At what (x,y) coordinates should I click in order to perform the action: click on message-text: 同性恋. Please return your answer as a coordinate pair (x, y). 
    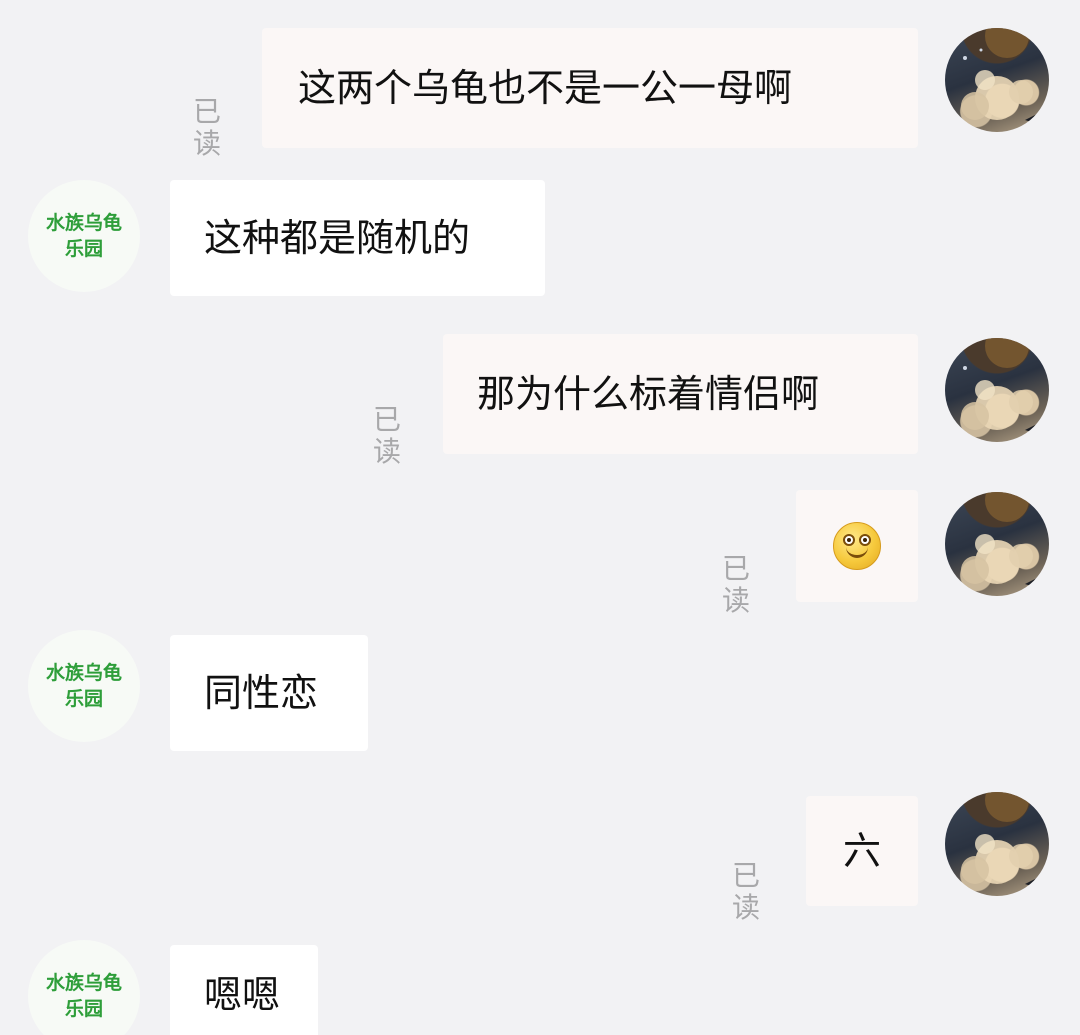
    Looking at the image, I should click on (261, 693).